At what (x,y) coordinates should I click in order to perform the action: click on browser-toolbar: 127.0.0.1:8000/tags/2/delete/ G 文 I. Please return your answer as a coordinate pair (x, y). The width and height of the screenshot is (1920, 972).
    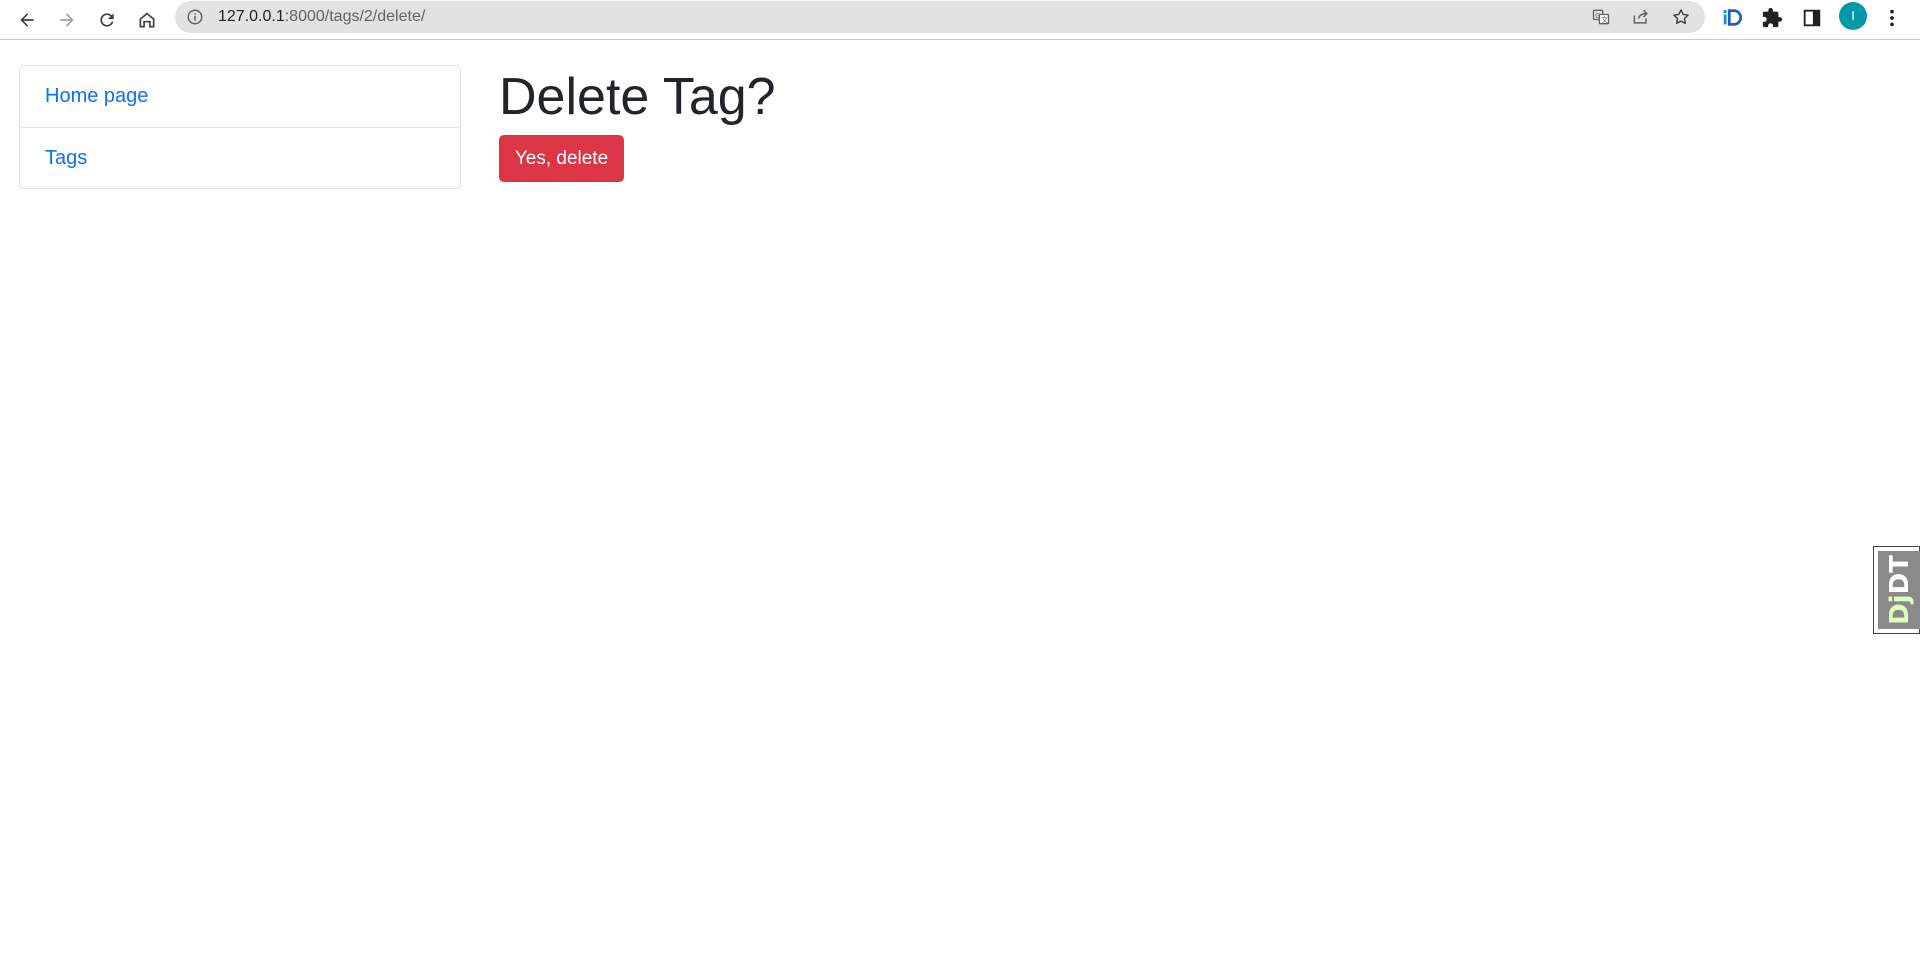
    Looking at the image, I should click on (960, 20).